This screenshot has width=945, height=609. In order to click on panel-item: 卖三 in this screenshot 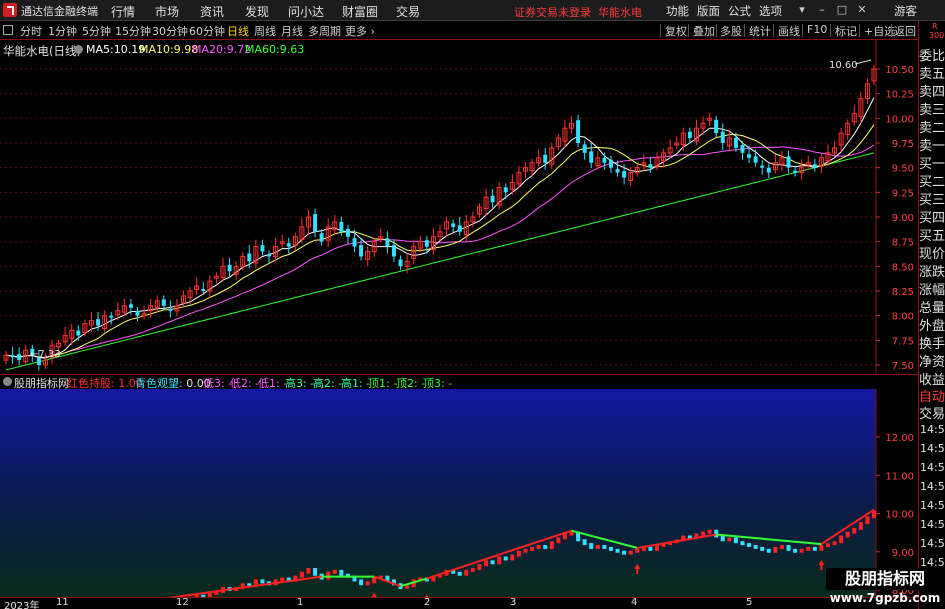, I will do `click(932, 108)`.